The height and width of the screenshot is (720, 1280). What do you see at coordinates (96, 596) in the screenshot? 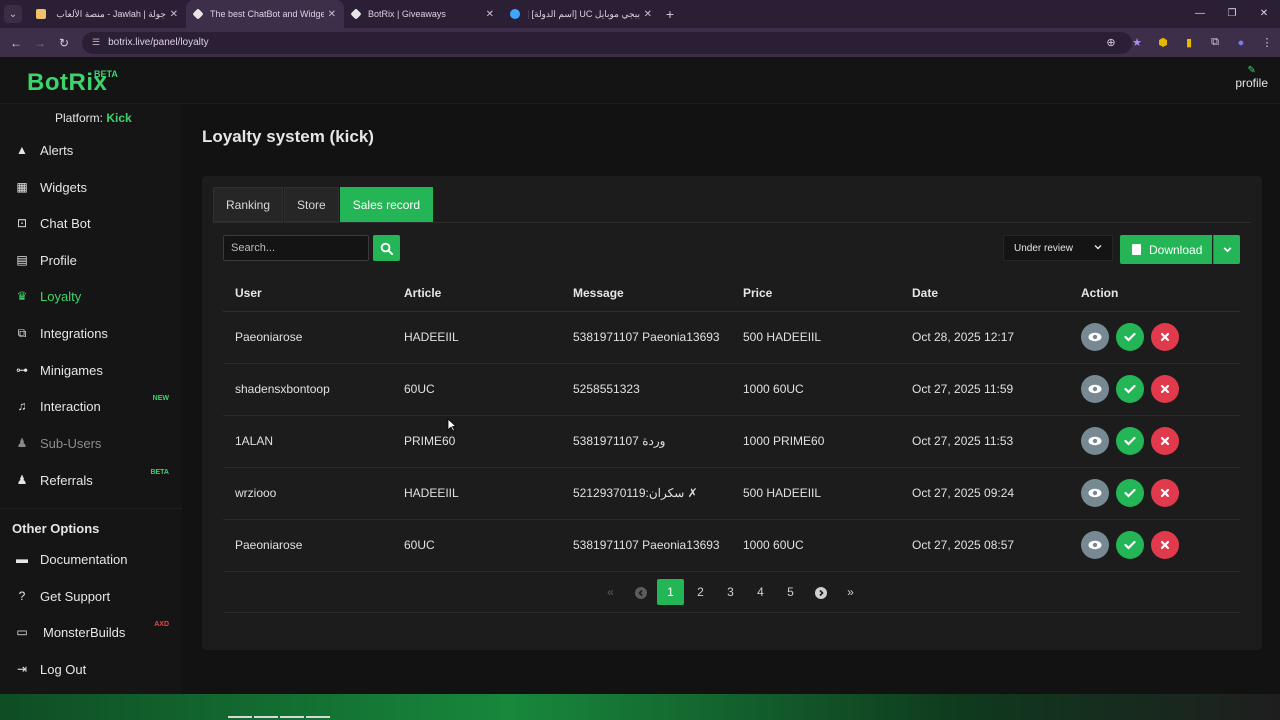
I see `sidebar-item-get-support: ? Get Support` at bounding box center [96, 596].